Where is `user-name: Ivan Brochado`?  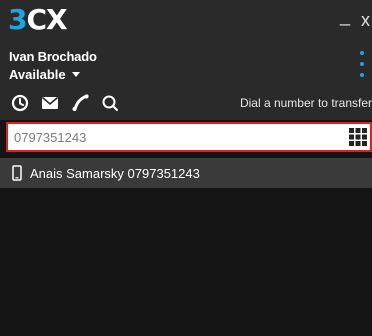
user-name: Ivan Brochado is located at coordinates (53, 56).